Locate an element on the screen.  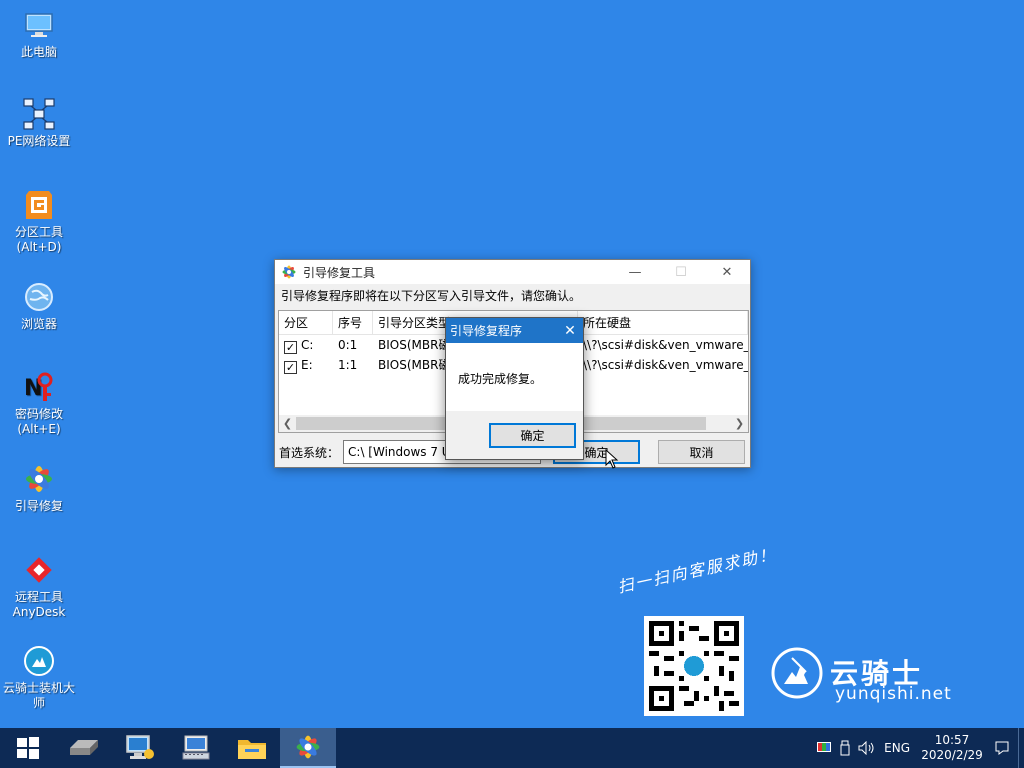
desktop-icon-pe-network: PE网络设置 is located at coordinates (39, 123).